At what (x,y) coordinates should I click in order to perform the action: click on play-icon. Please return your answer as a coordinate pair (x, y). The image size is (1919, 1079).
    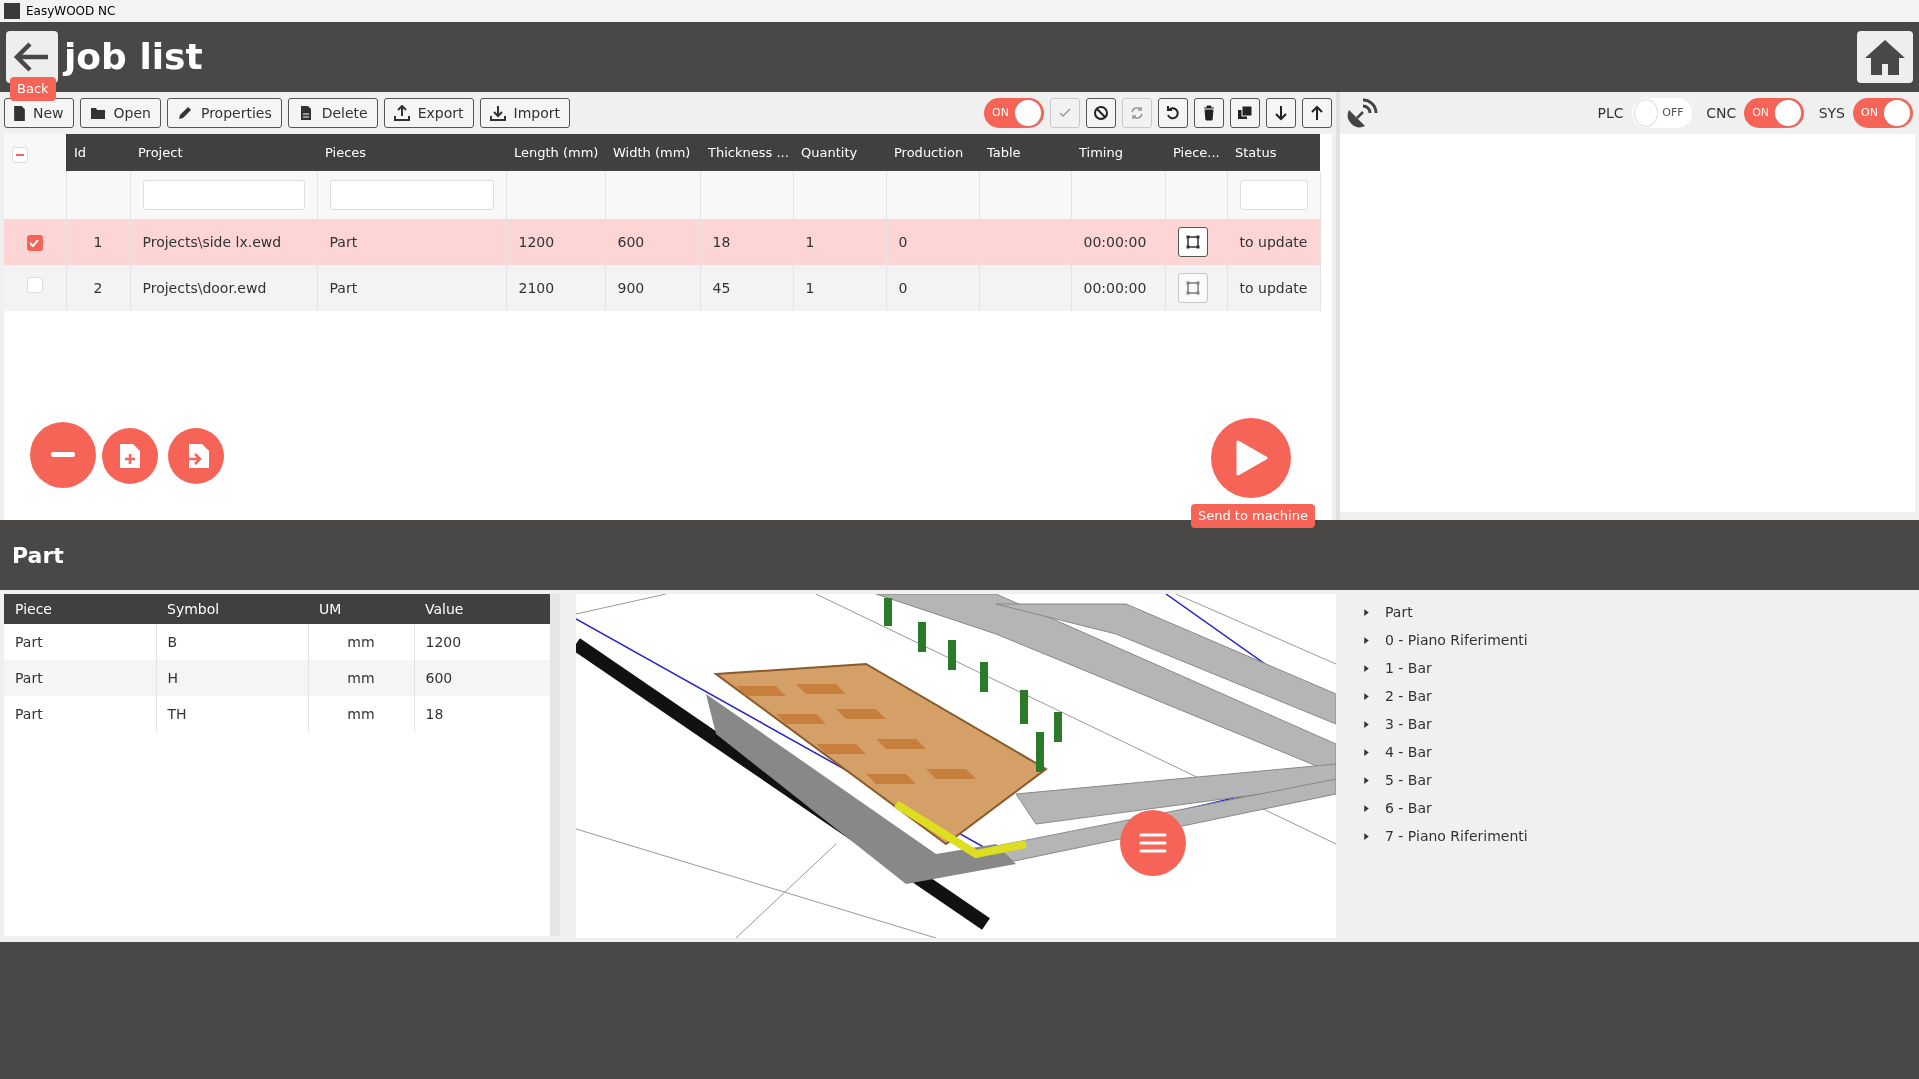
    Looking at the image, I should click on (1251, 458).